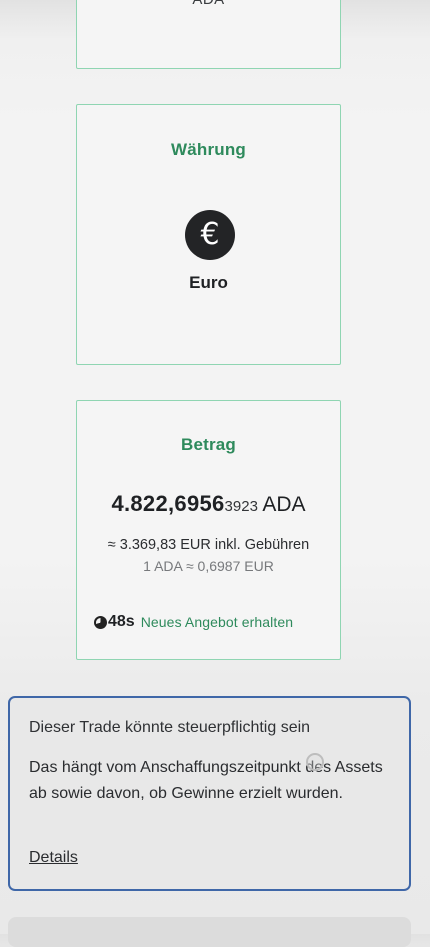 The height and width of the screenshot is (947, 430). Describe the element at coordinates (53, 858) in the screenshot. I see `details-link: Details` at that location.